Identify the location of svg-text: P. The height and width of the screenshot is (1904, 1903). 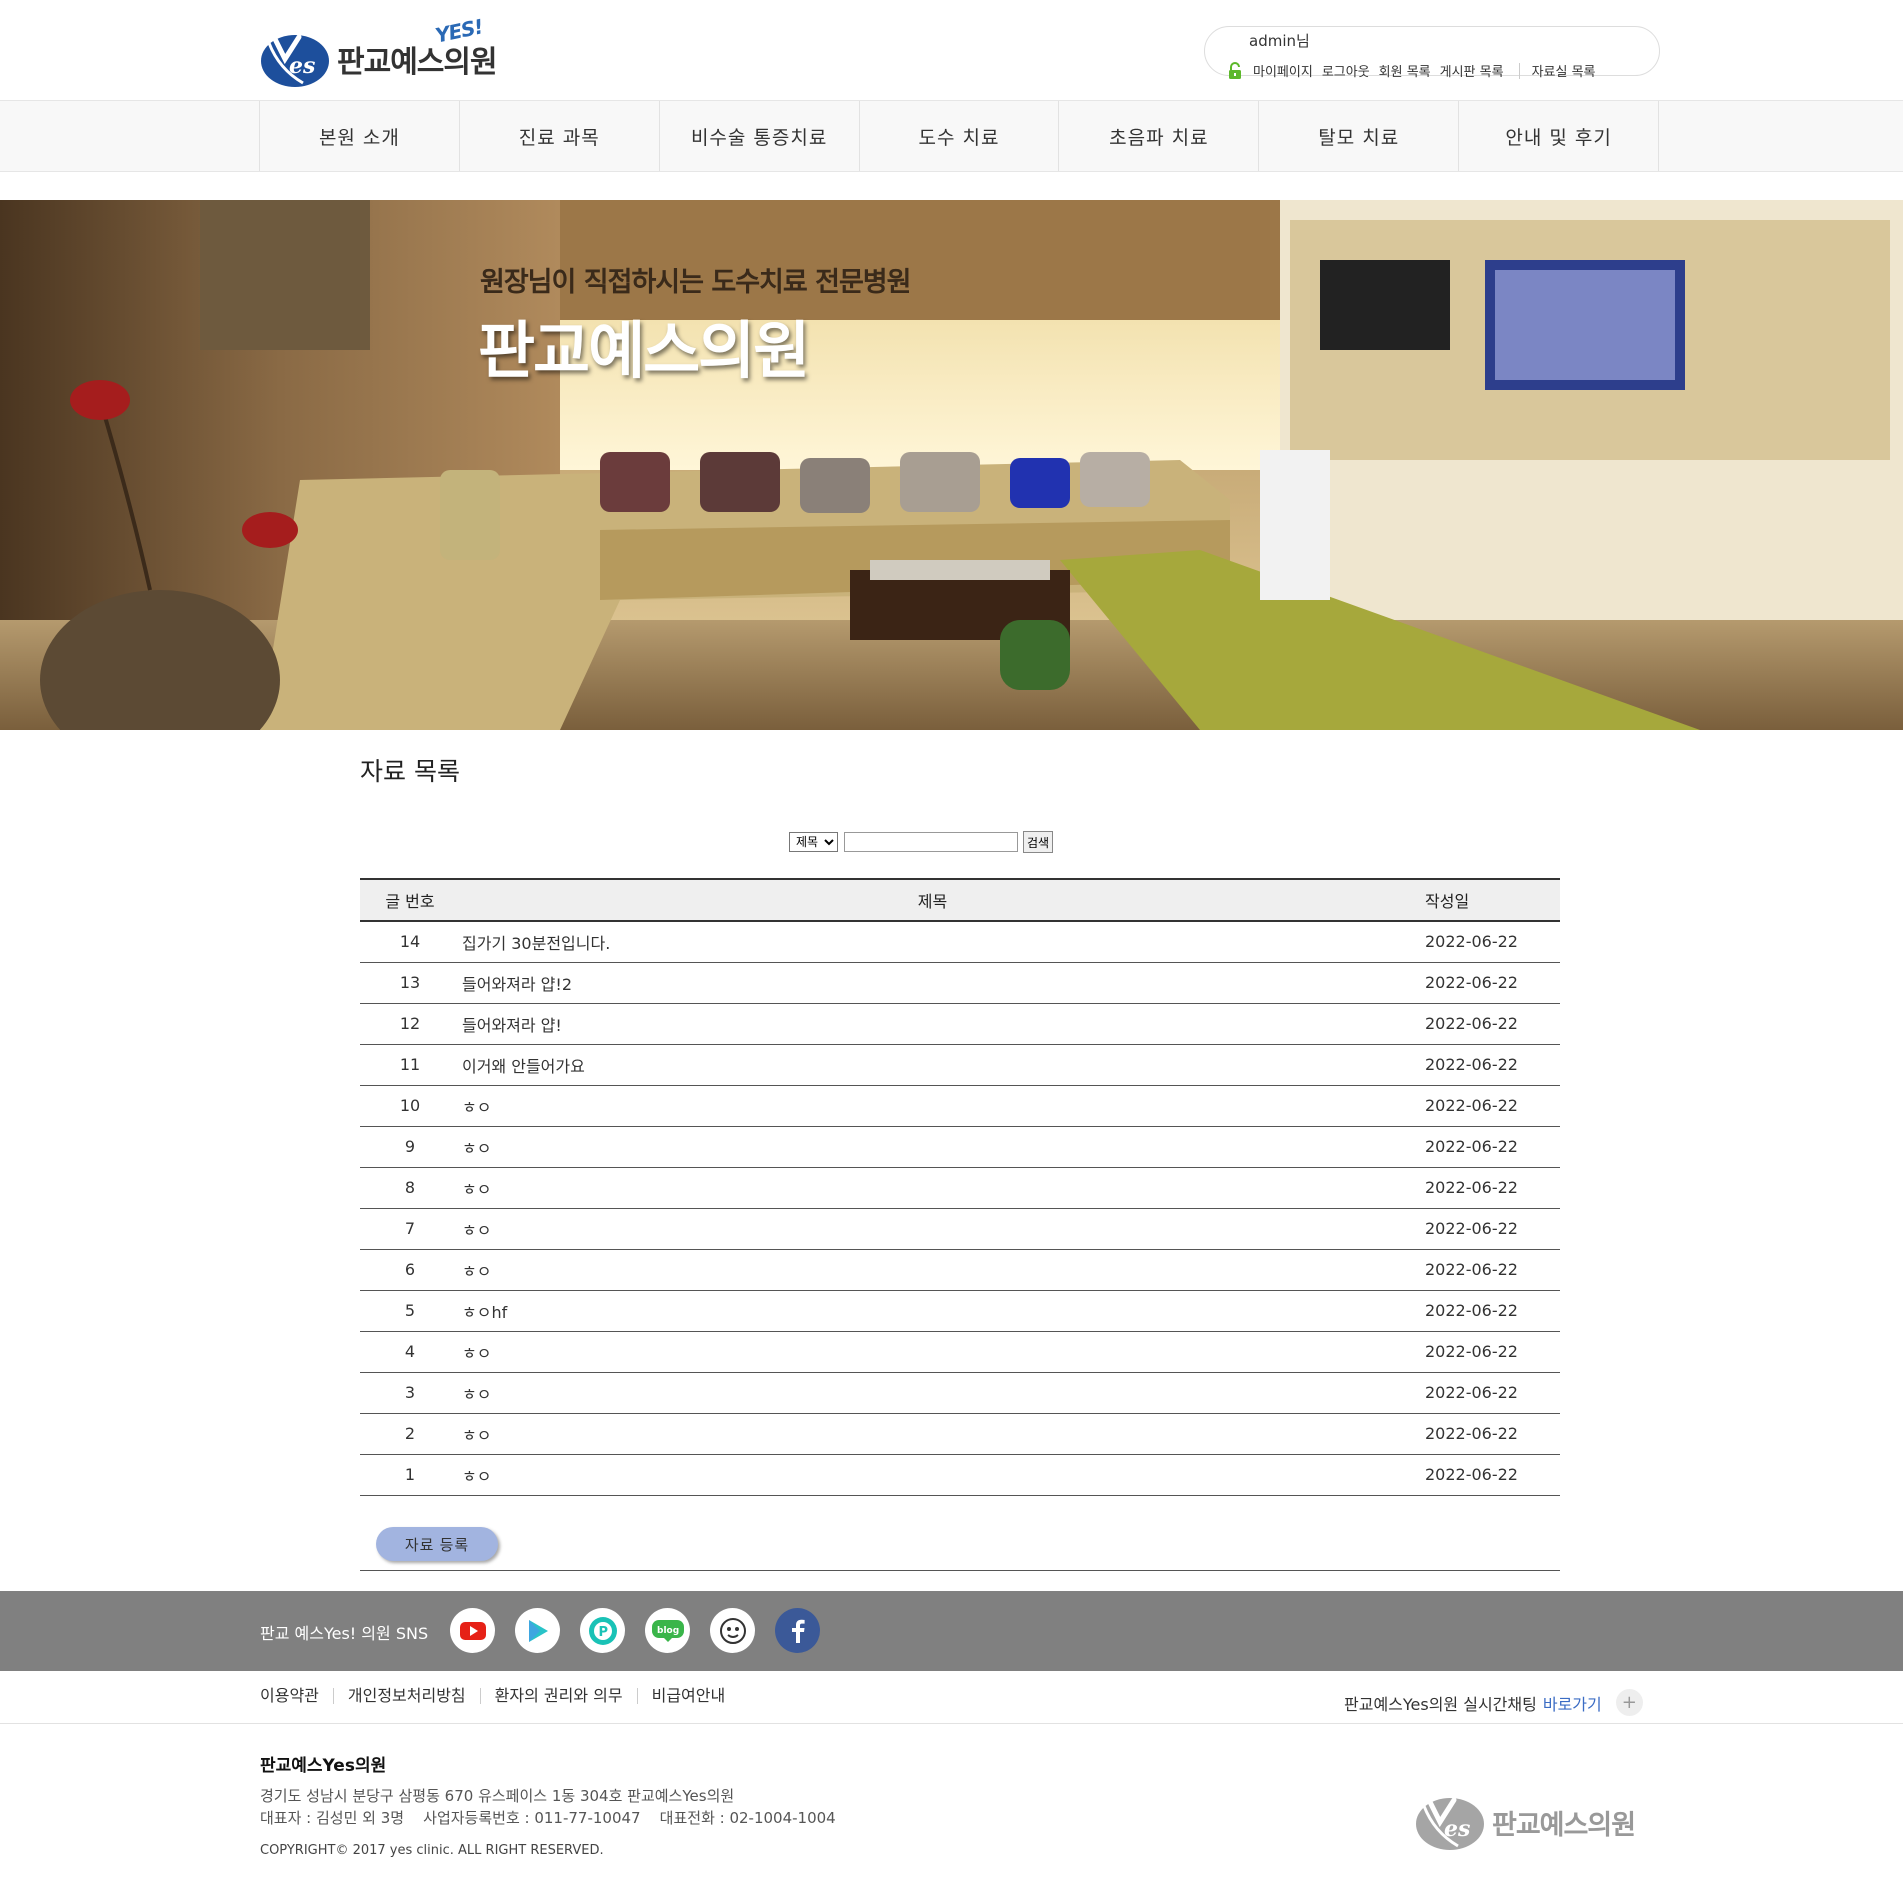
(603, 1632).